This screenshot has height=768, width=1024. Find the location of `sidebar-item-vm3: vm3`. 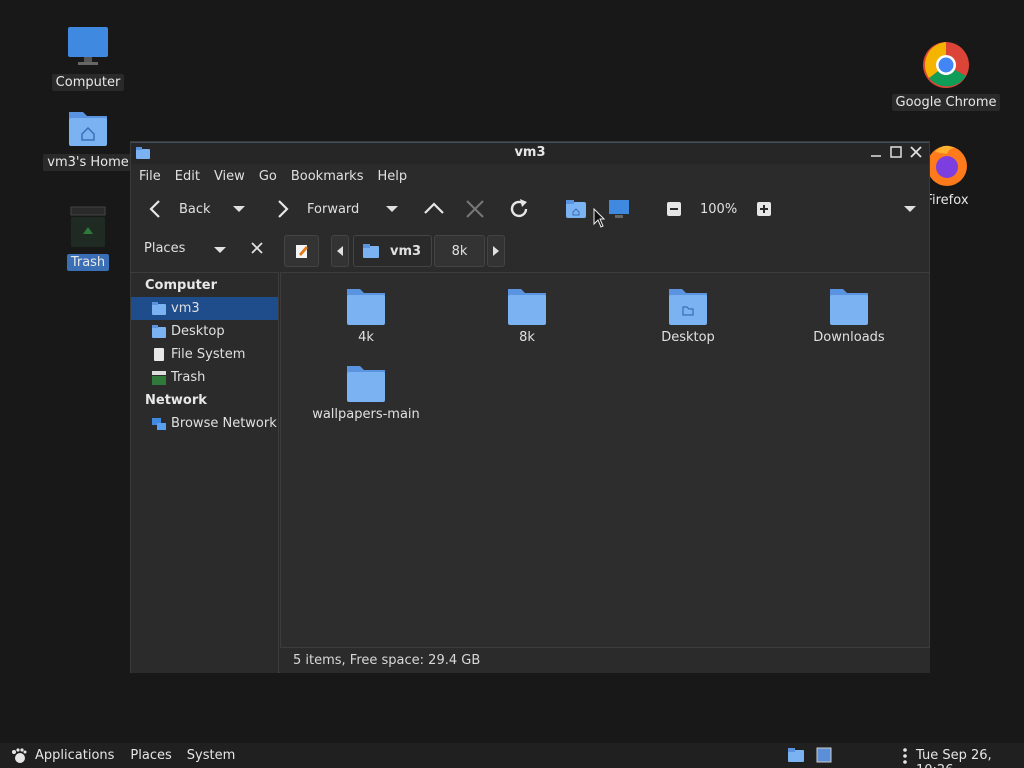

sidebar-item-vm3: vm3 is located at coordinates (204, 308).